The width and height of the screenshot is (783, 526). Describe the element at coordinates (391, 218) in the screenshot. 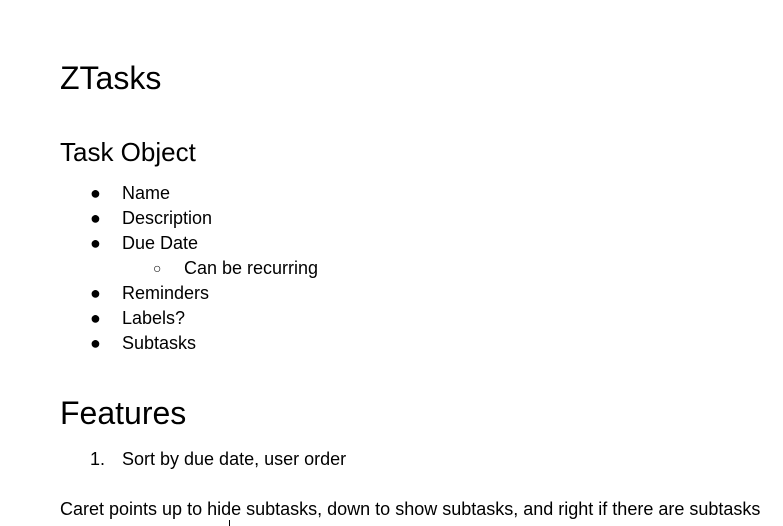

I see `list-item-description: ● Description` at that location.